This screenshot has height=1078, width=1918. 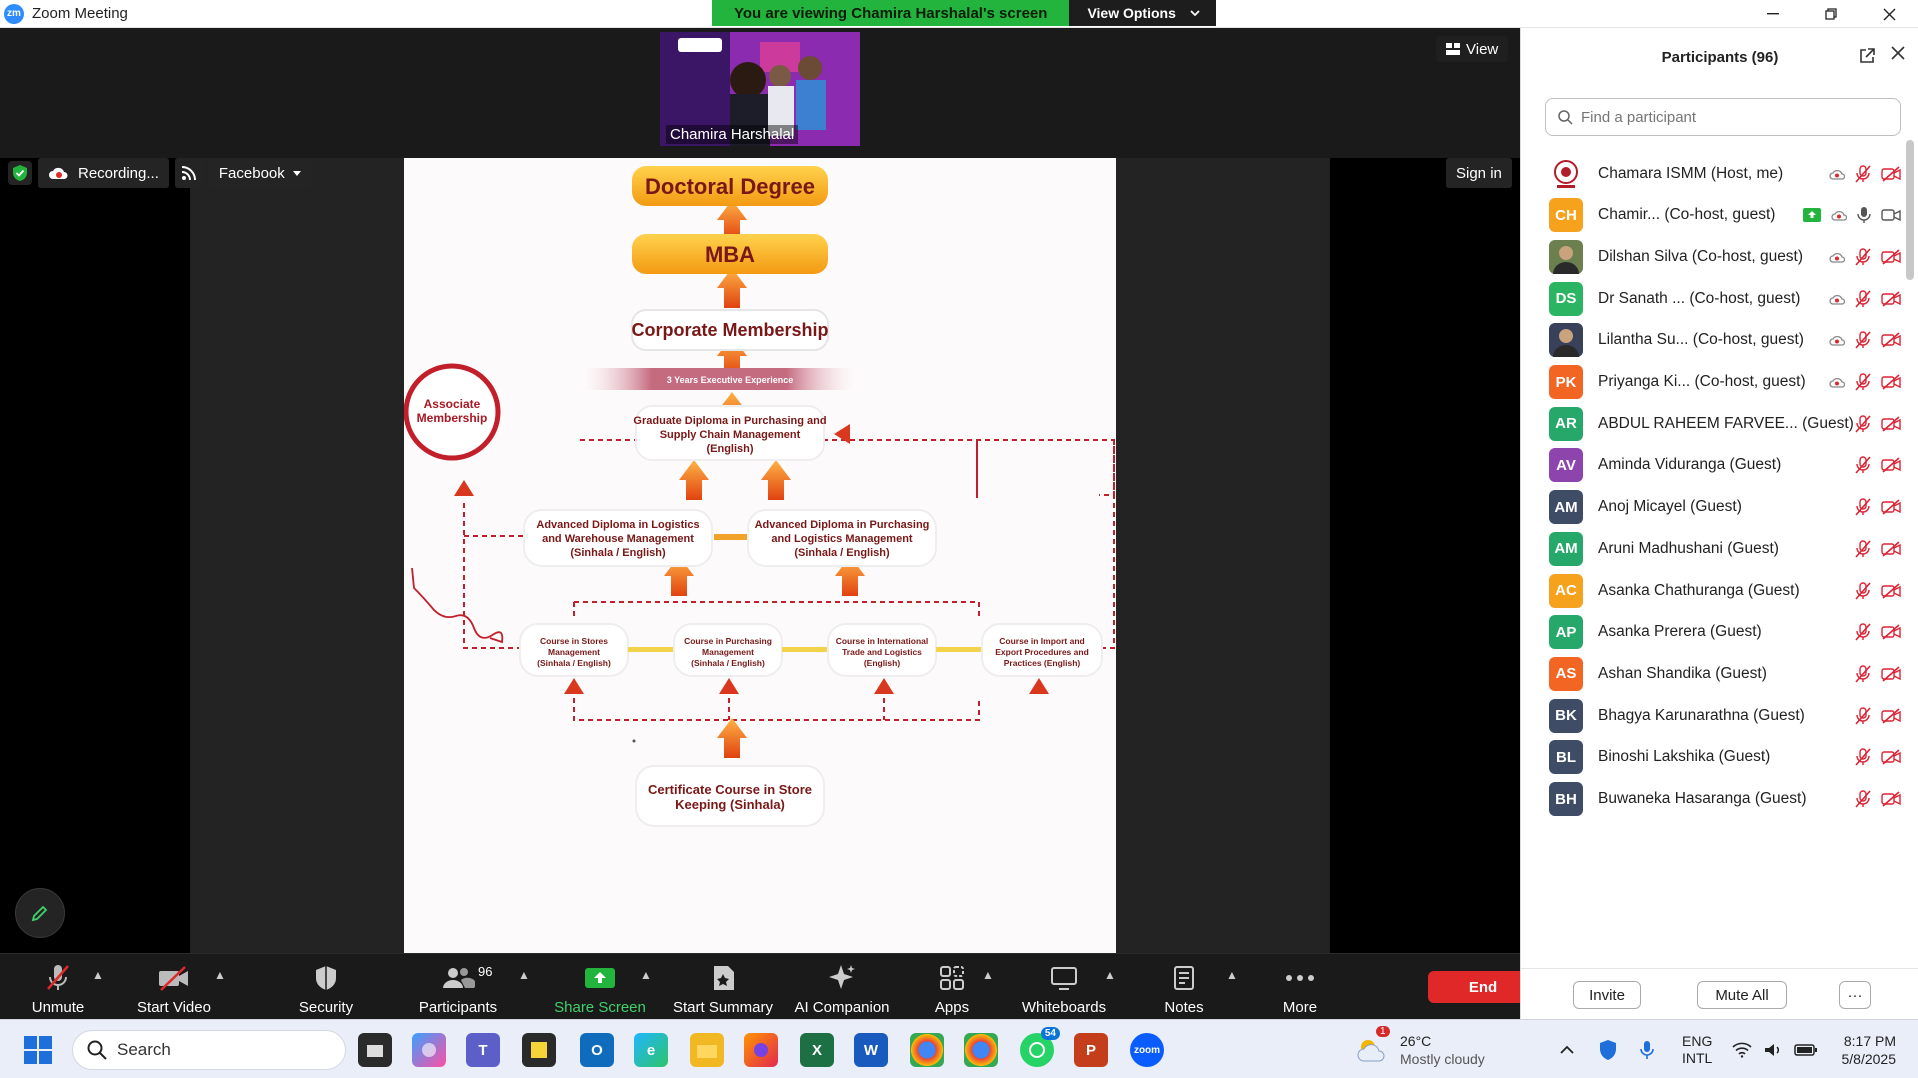 I want to click on sticky-app, so click(x=539, y=1050).